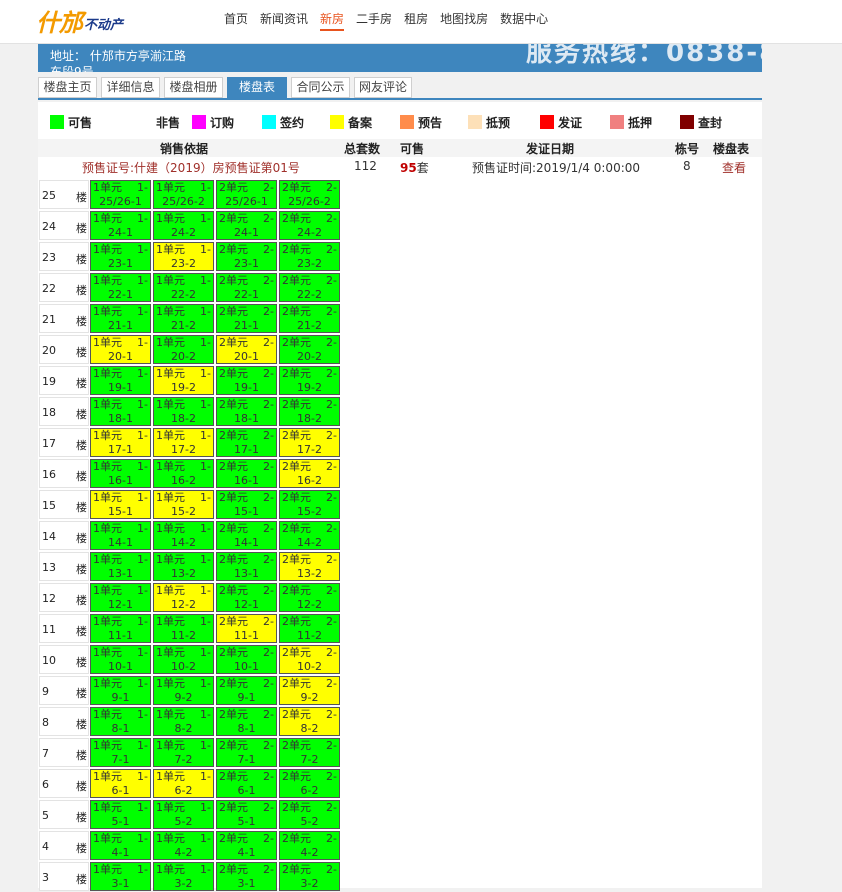 The image size is (842, 892). I want to click on unit-cell: 2单元 2- 8-2, so click(309, 721).